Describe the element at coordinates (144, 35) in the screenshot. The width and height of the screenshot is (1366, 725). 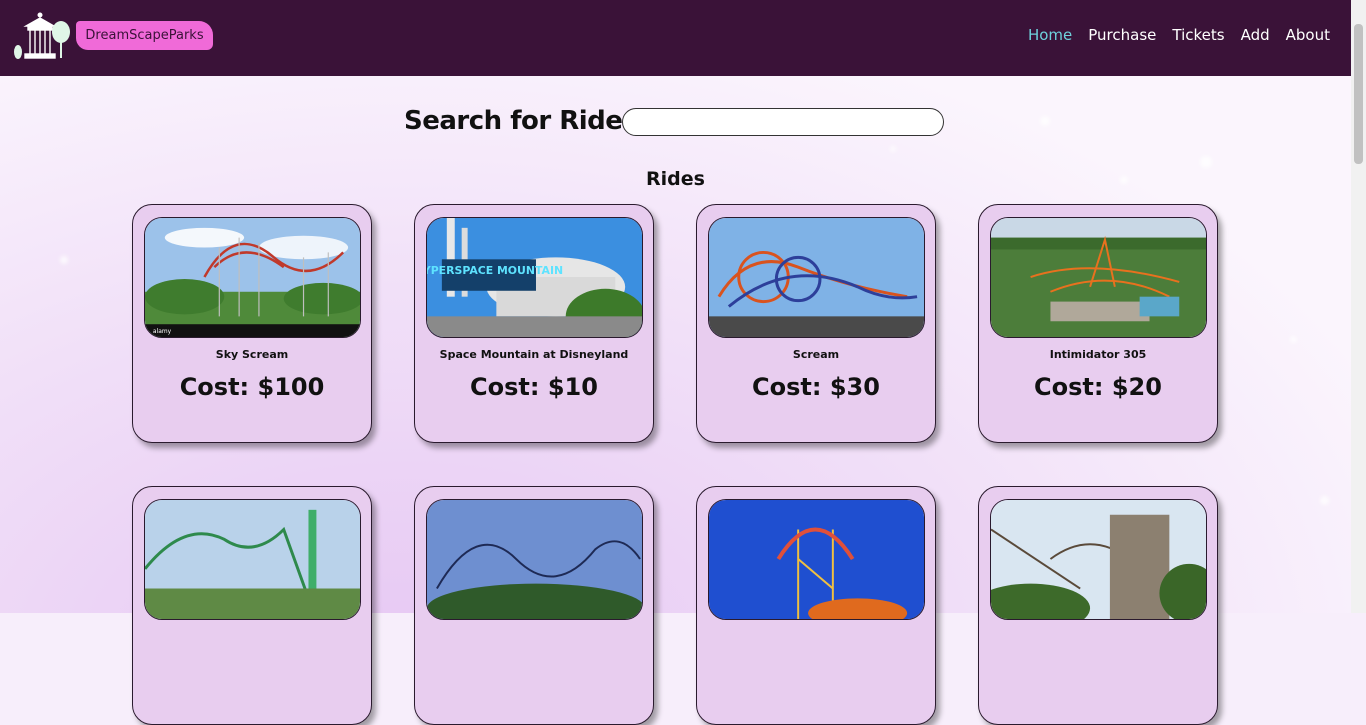
I see `brand-name: DreamScapeParks` at that location.